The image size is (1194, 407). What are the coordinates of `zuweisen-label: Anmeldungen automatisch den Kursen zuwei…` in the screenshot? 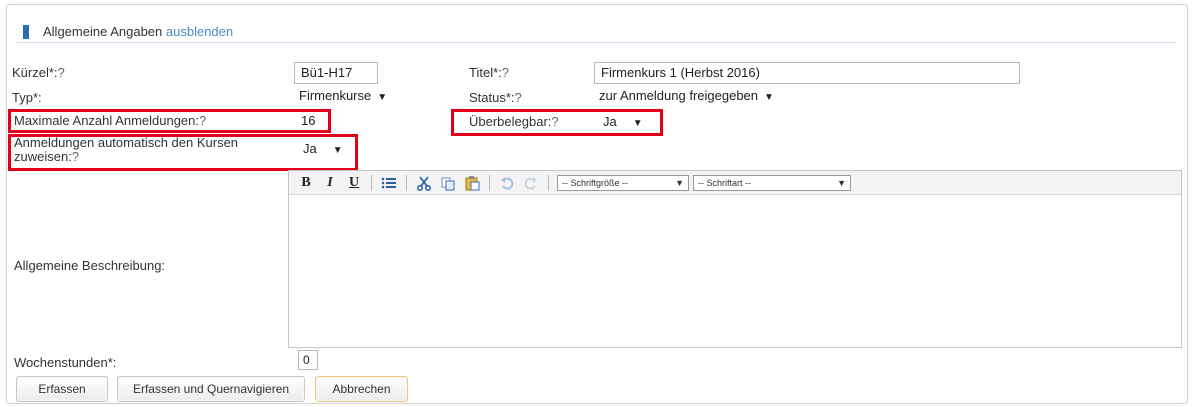 It's located at (126, 150).